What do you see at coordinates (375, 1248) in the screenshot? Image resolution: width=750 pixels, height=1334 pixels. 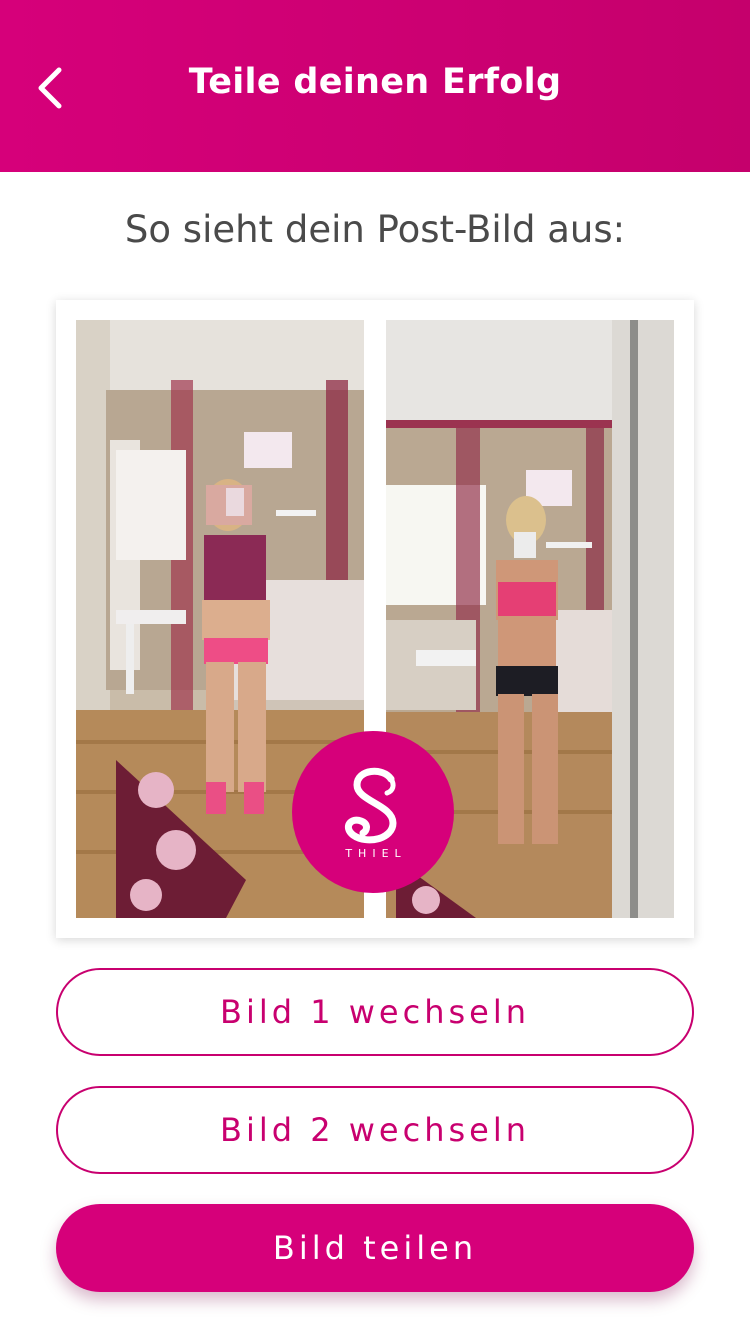 I see `share-image-button: Bild teilen` at bounding box center [375, 1248].